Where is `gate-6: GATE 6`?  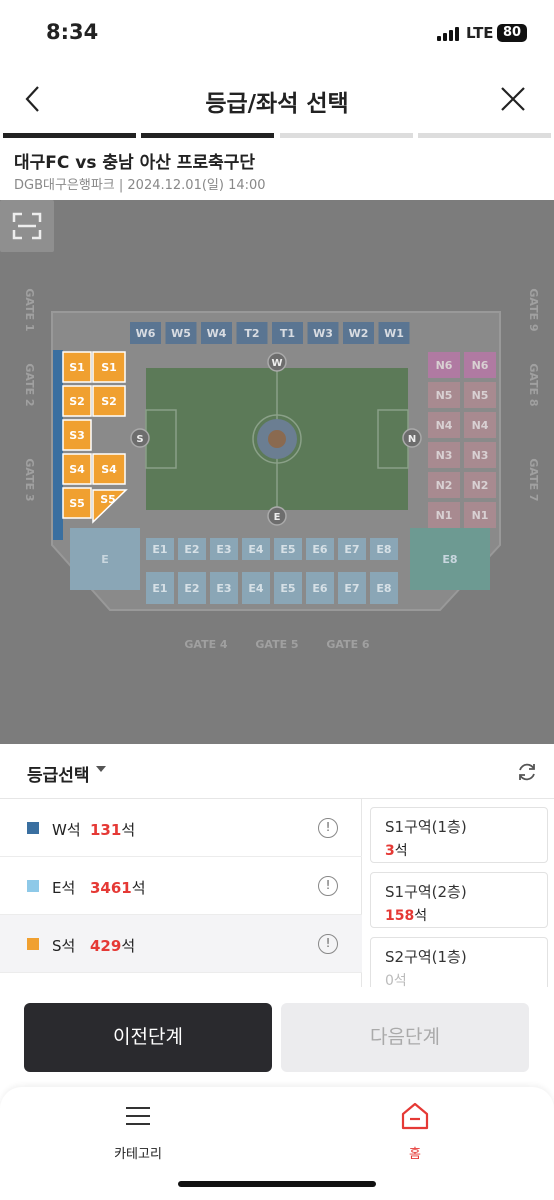 gate-6: GATE 6 is located at coordinates (348, 644).